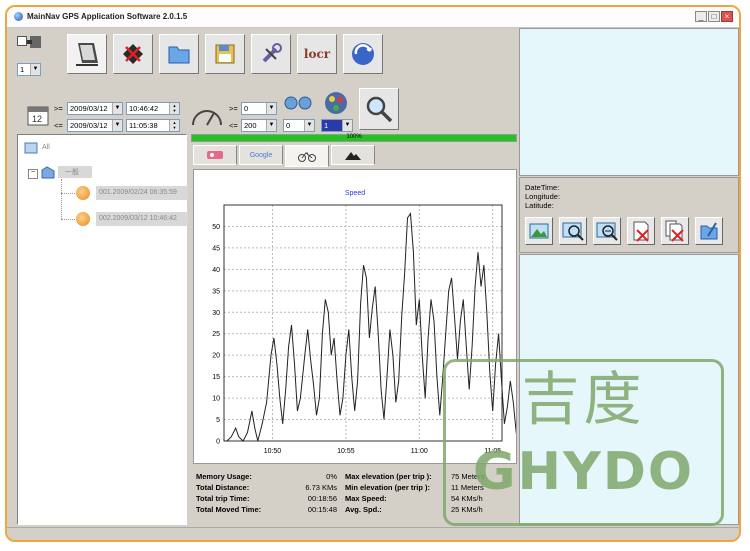 The width and height of the screenshot is (750, 551). I want to click on date-to-op: <=, so click(58, 125).